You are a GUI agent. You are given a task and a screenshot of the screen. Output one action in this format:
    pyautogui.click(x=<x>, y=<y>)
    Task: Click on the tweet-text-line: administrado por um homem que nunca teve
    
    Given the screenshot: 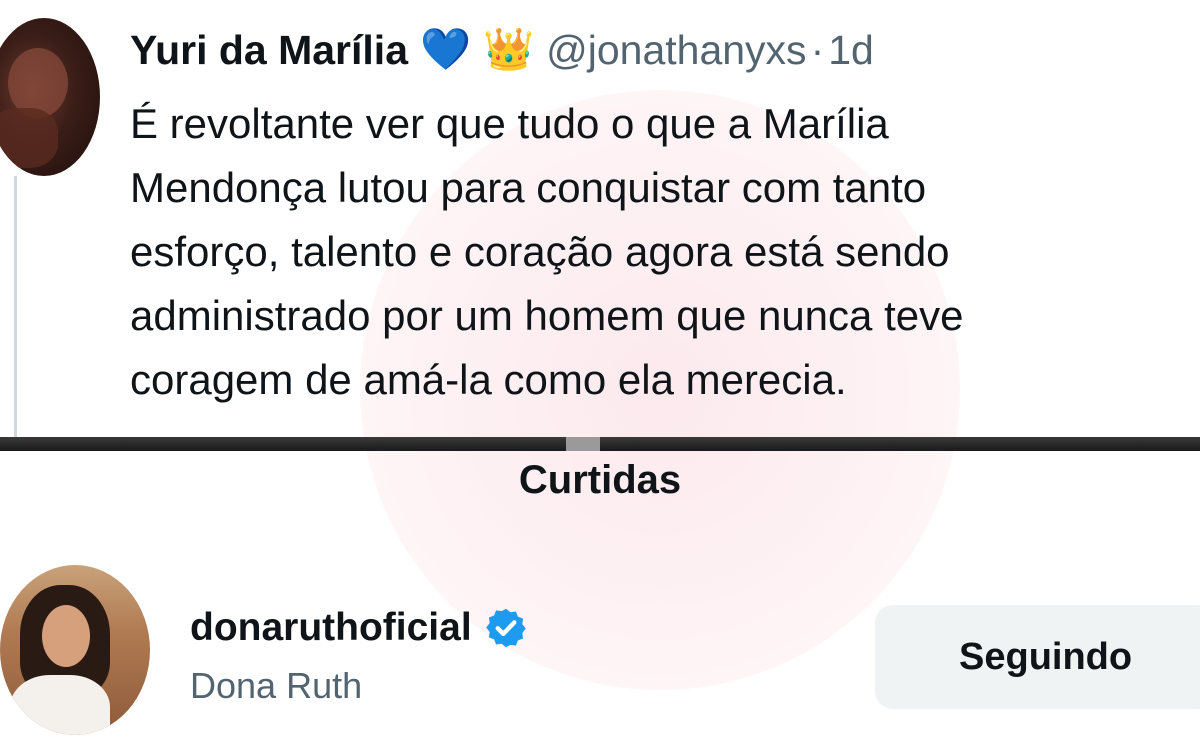 What is the action you would take?
    pyautogui.click(x=547, y=315)
    